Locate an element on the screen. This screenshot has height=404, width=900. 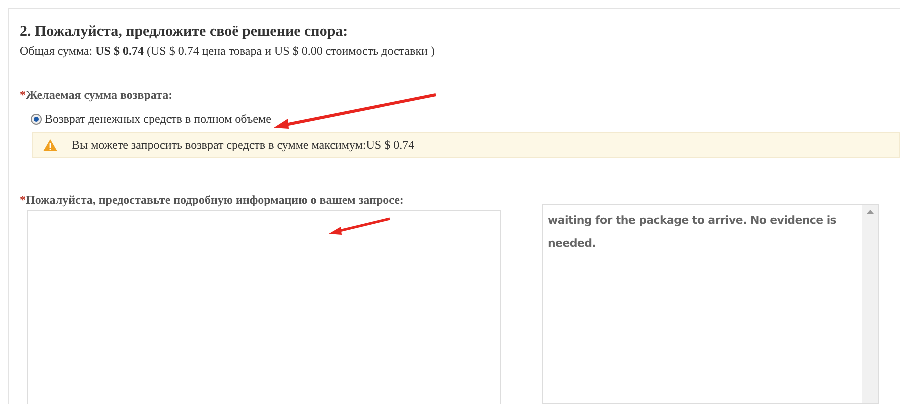
warning-icon is located at coordinates (50, 145).